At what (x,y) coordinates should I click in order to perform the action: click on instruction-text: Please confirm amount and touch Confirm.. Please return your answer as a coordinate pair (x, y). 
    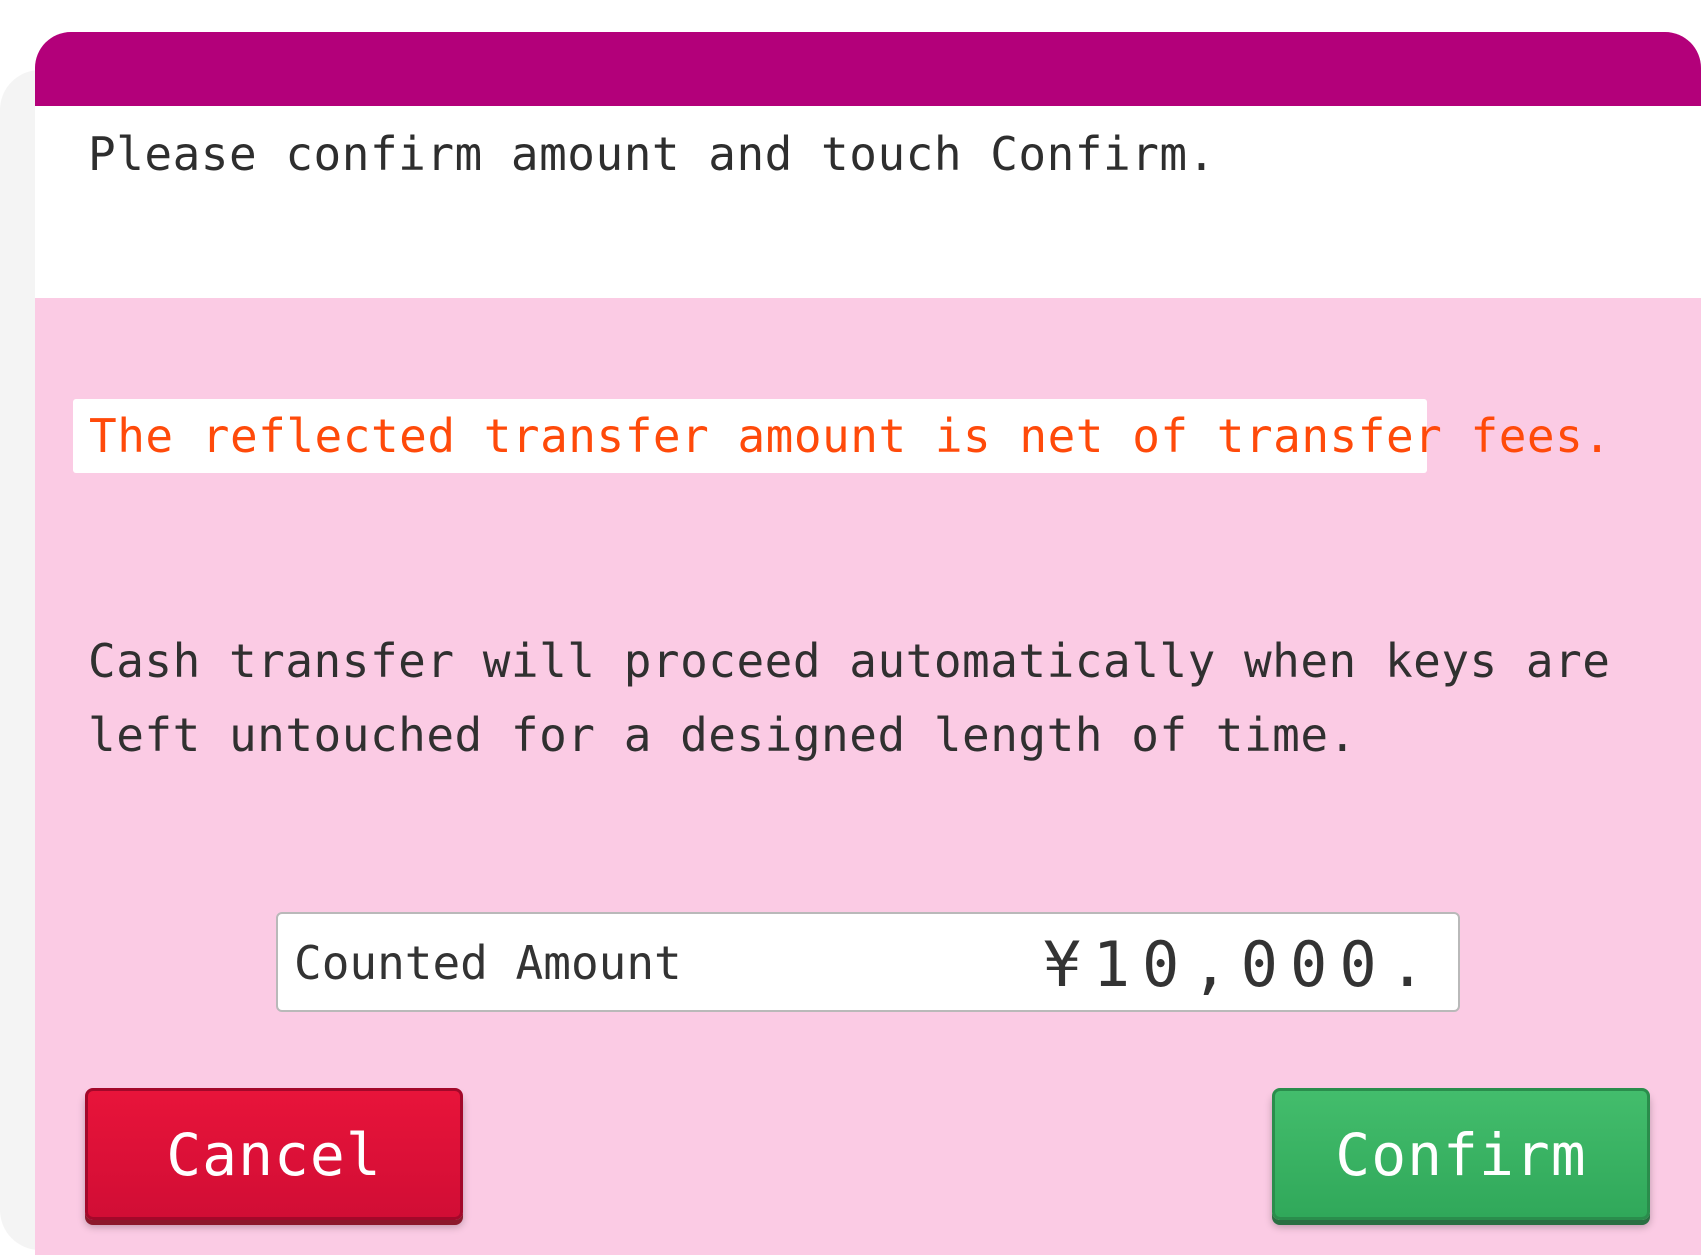
    Looking at the image, I should click on (652, 154).